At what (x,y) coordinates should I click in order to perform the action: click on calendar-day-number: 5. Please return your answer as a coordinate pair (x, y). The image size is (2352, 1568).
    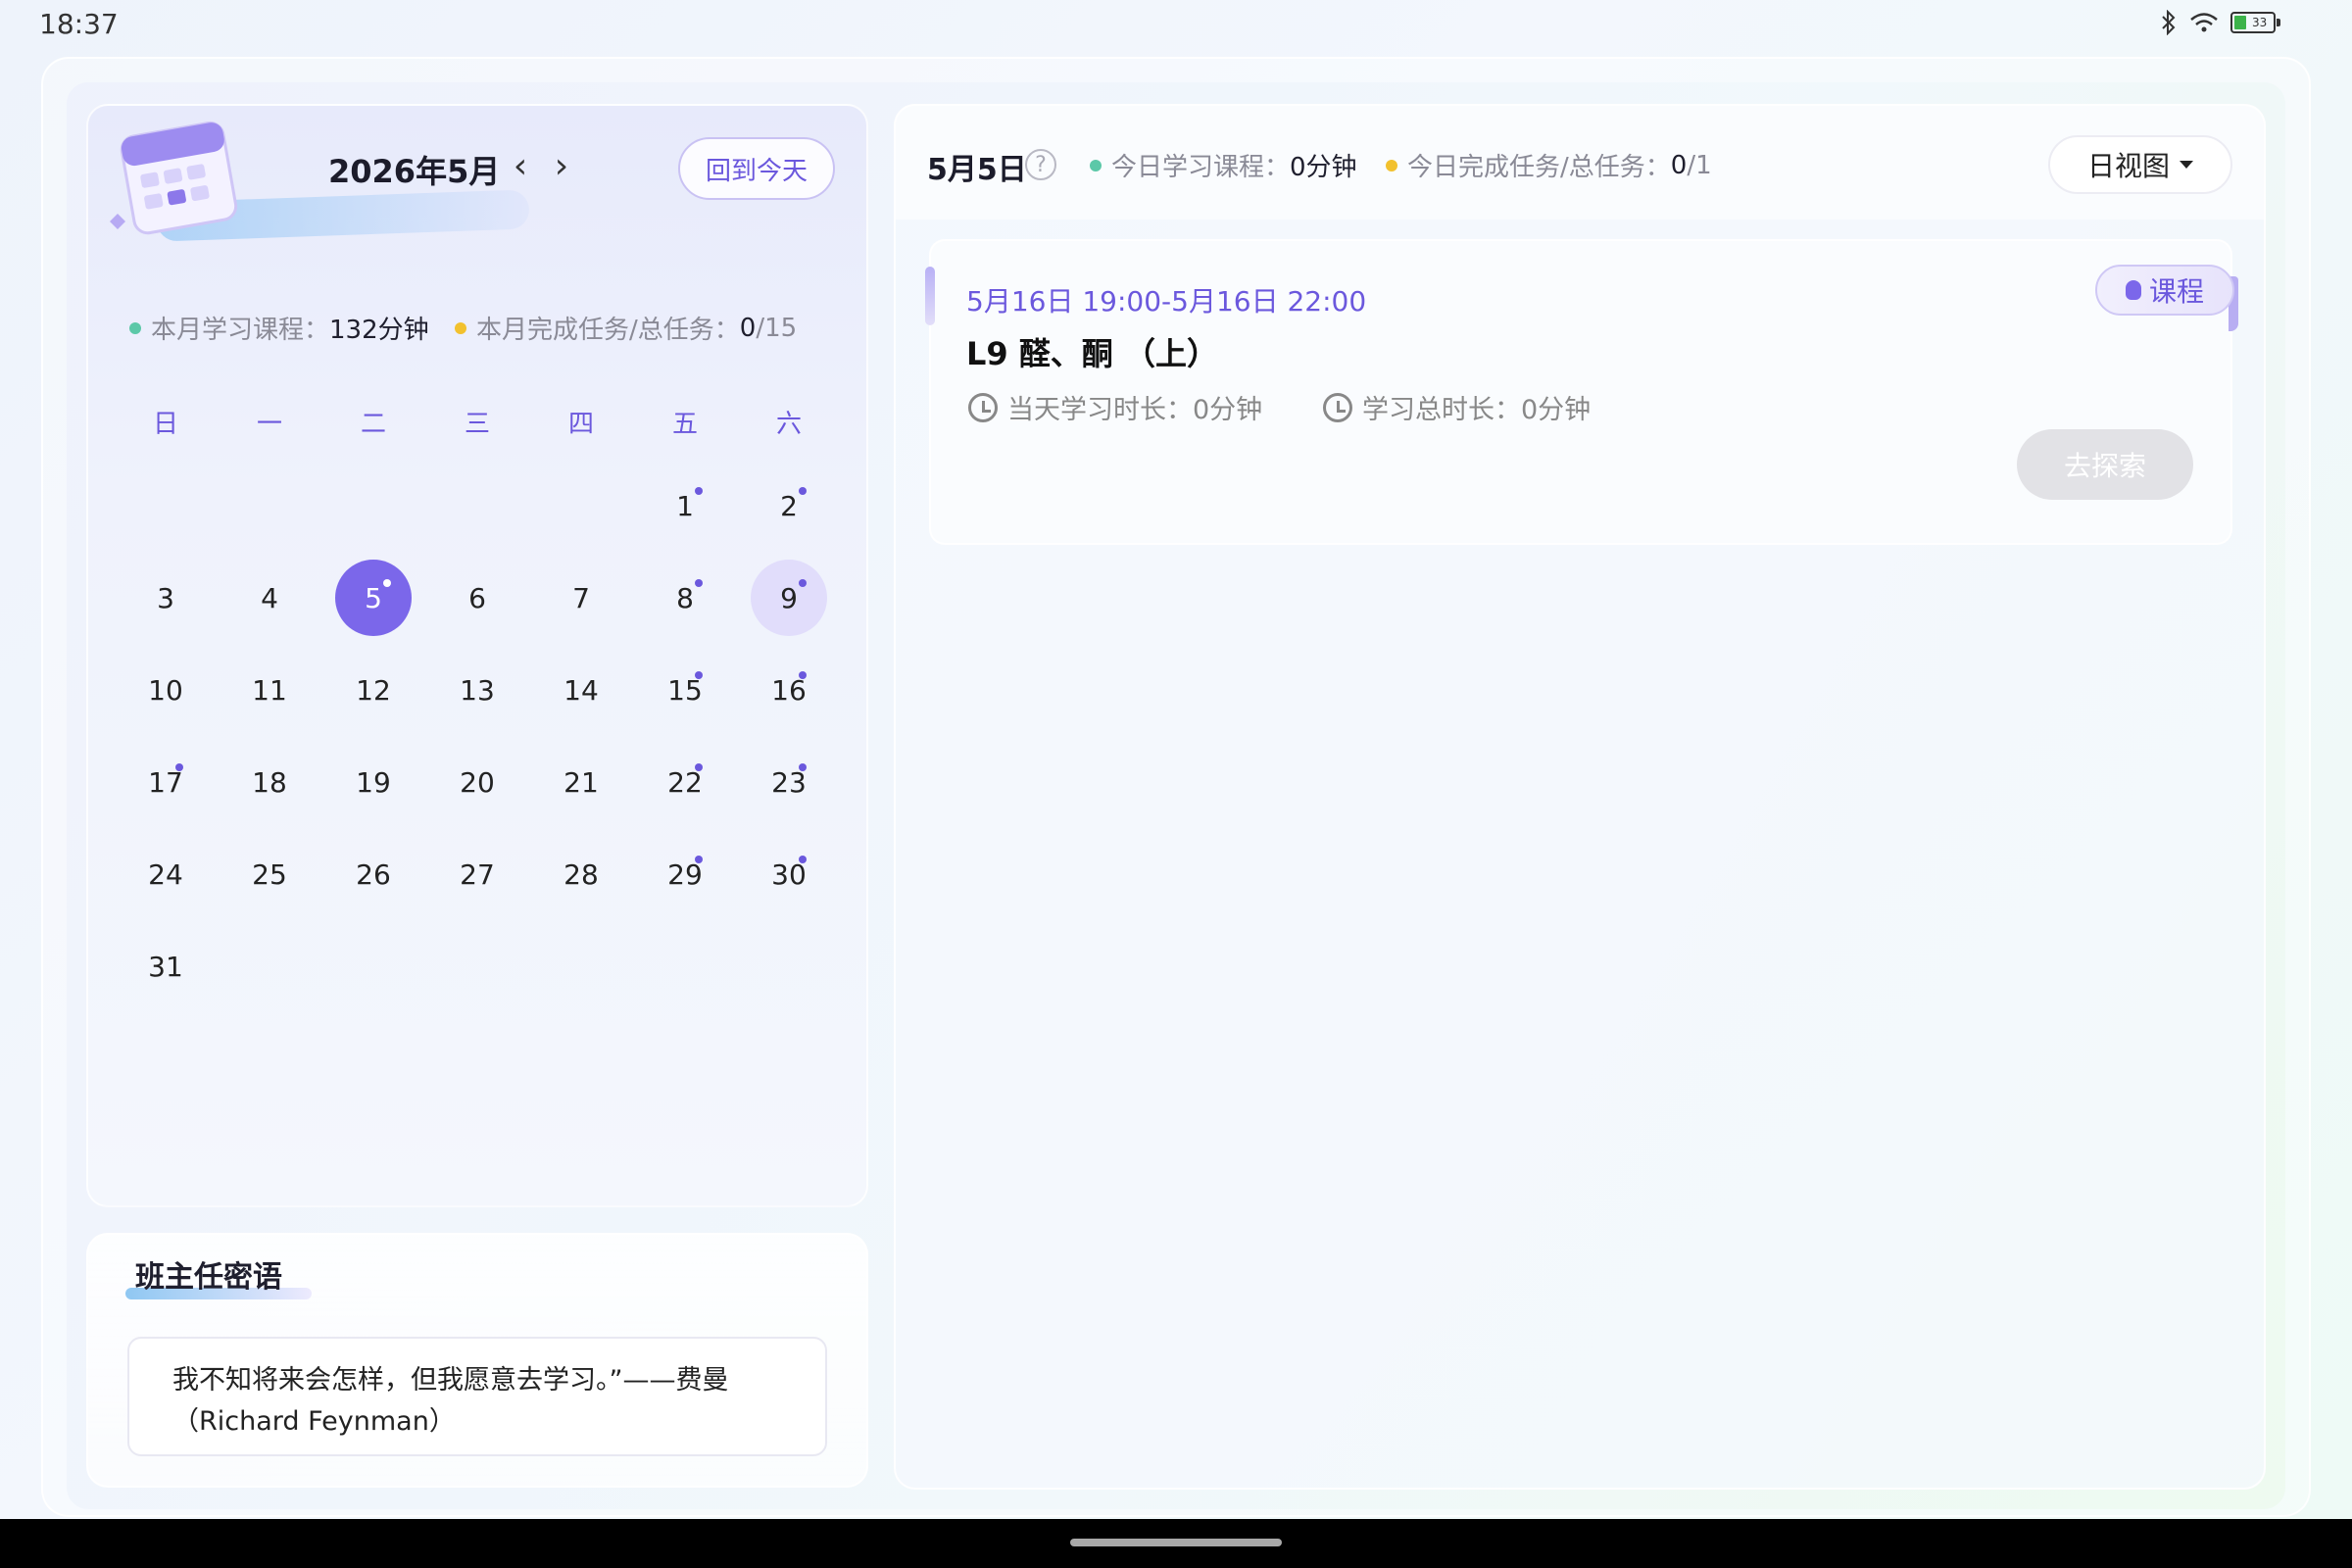
    Looking at the image, I should click on (373, 598).